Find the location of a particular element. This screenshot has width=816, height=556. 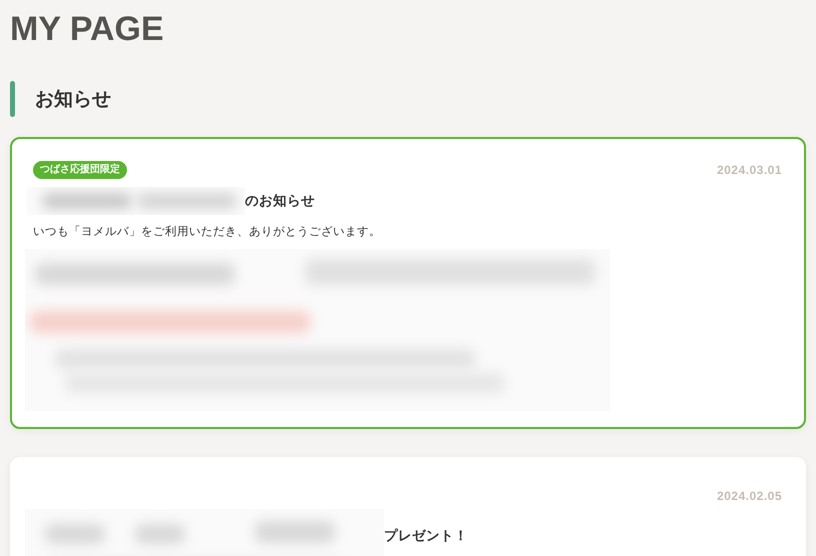

notice-body: いつも「ヨメルバ」をご利用いただき、ありがとうございます。 is located at coordinates (207, 231).